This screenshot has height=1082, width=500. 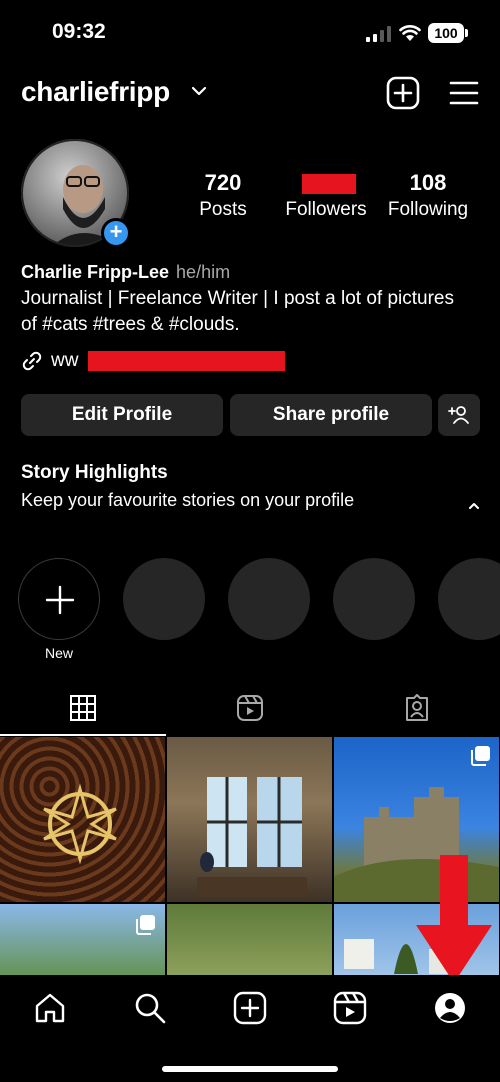 What do you see at coordinates (450, 1008) in the screenshot?
I see `profile-icon` at bounding box center [450, 1008].